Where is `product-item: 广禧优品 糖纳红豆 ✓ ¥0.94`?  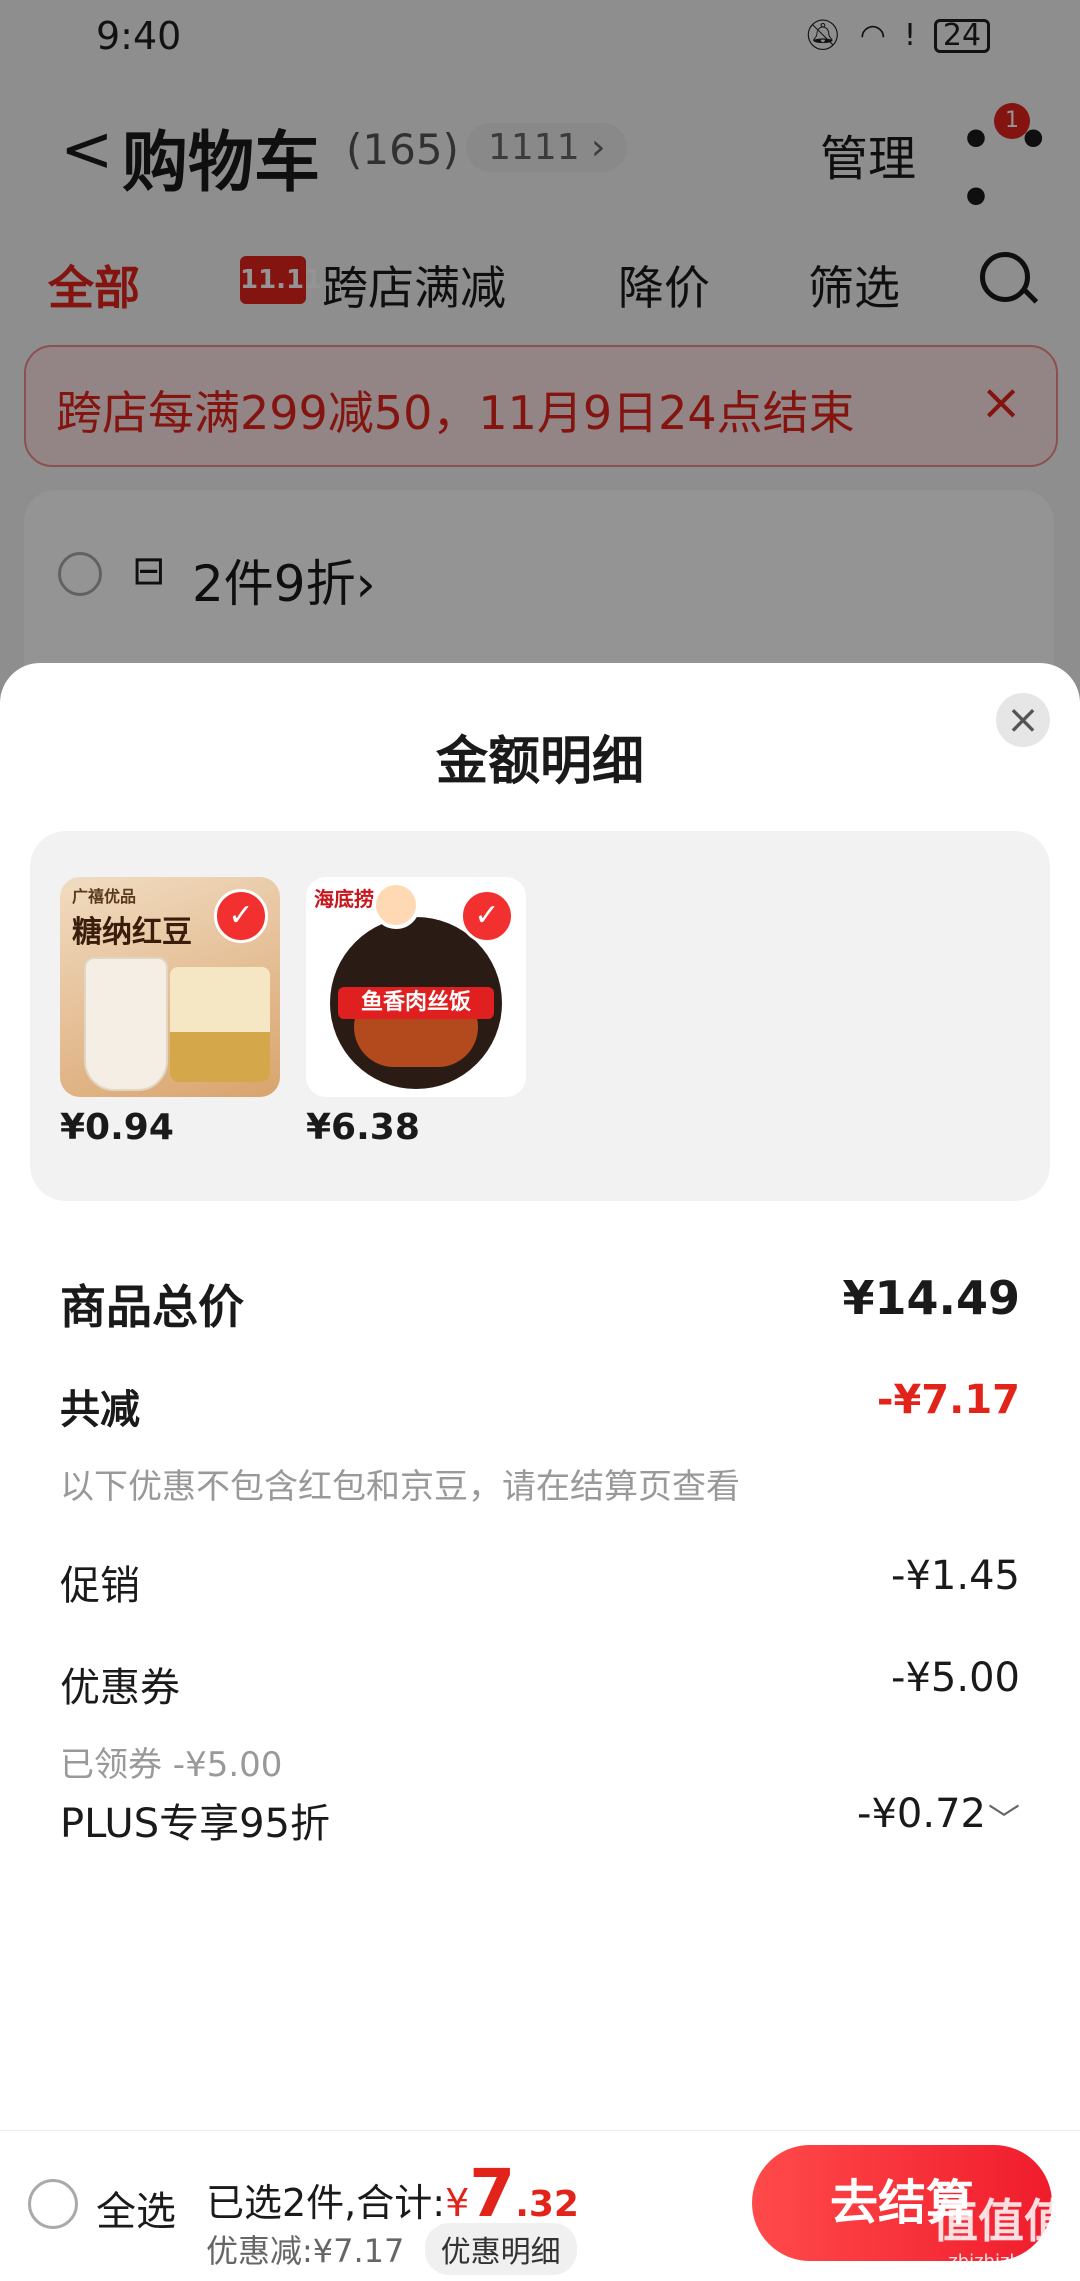
product-item: 广禧优品 糖纳红豆 ✓ ¥0.94 is located at coordinates (170, 1012).